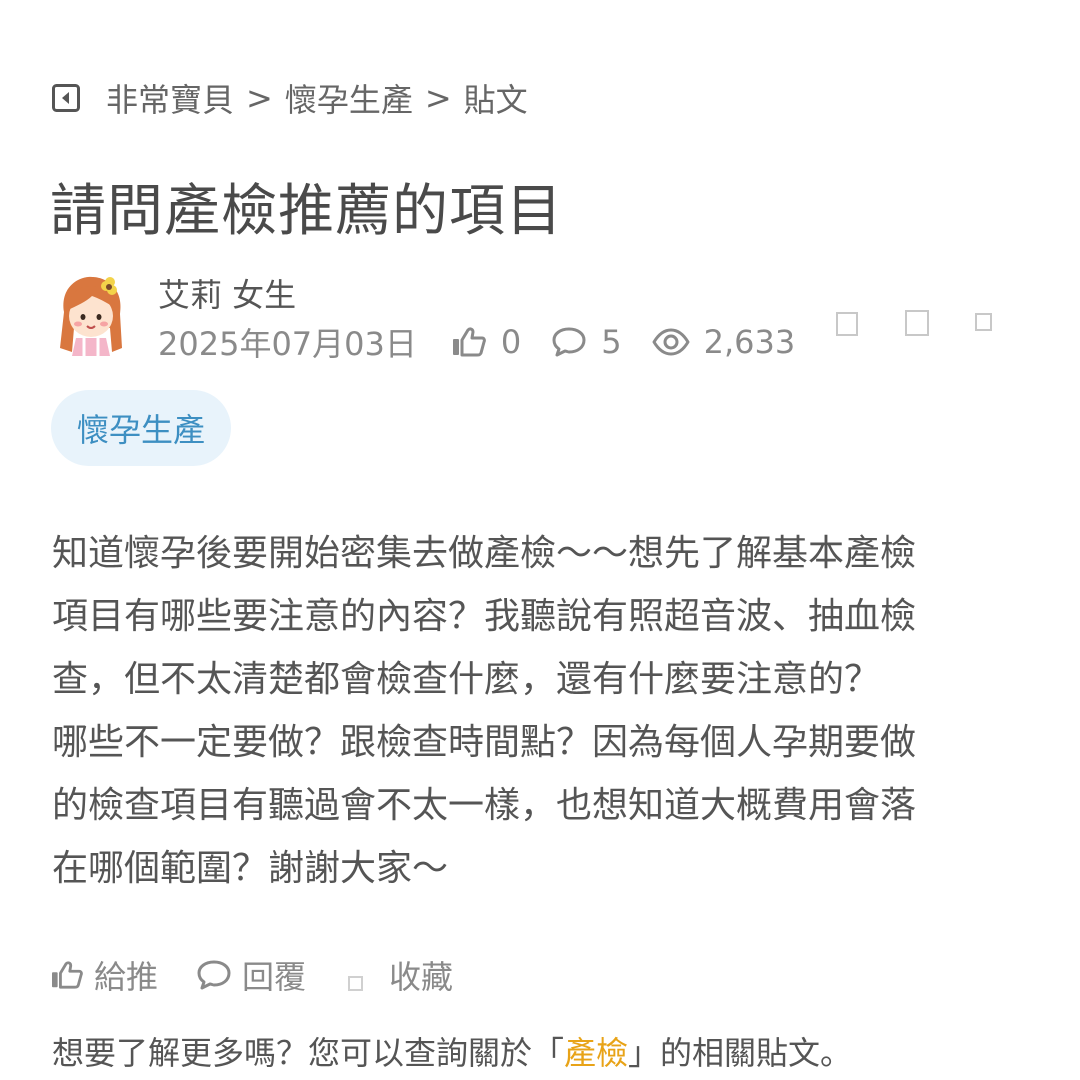  I want to click on comment-count-value: 5, so click(611, 342).